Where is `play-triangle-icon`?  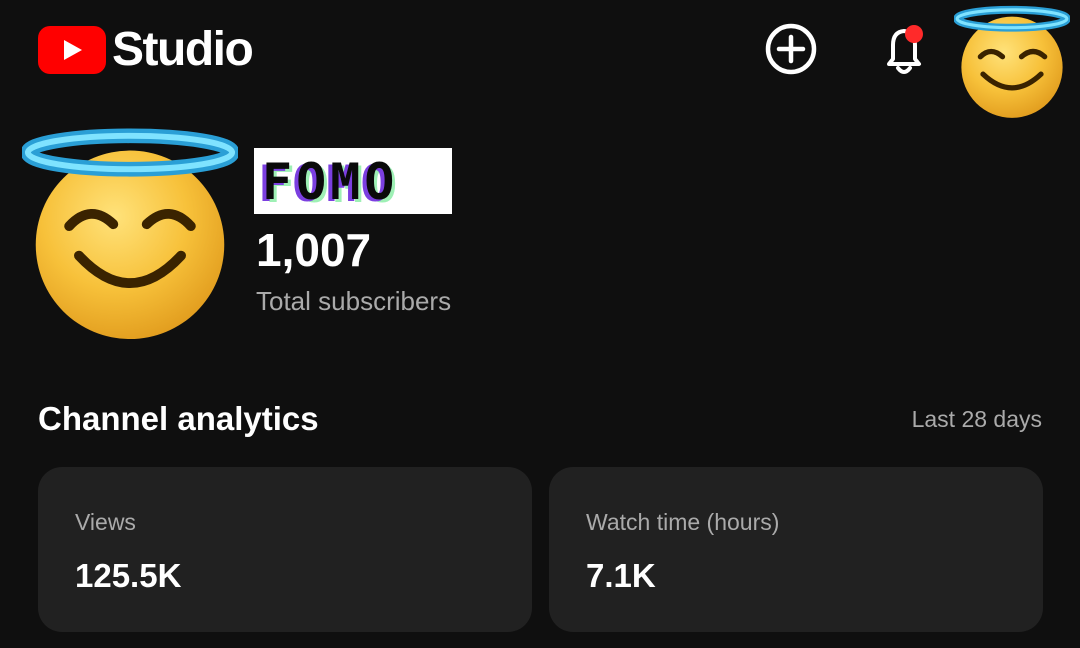
play-triangle-icon is located at coordinates (73, 50).